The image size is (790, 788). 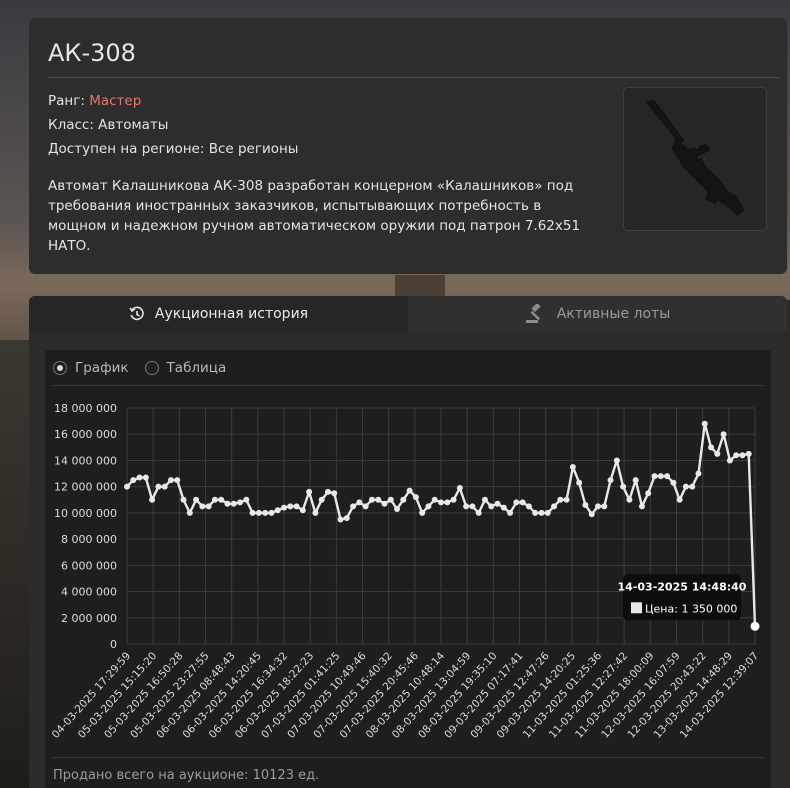 What do you see at coordinates (69, 101) in the screenshot?
I see `rank-label: Ранг:` at bounding box center [69, 101].